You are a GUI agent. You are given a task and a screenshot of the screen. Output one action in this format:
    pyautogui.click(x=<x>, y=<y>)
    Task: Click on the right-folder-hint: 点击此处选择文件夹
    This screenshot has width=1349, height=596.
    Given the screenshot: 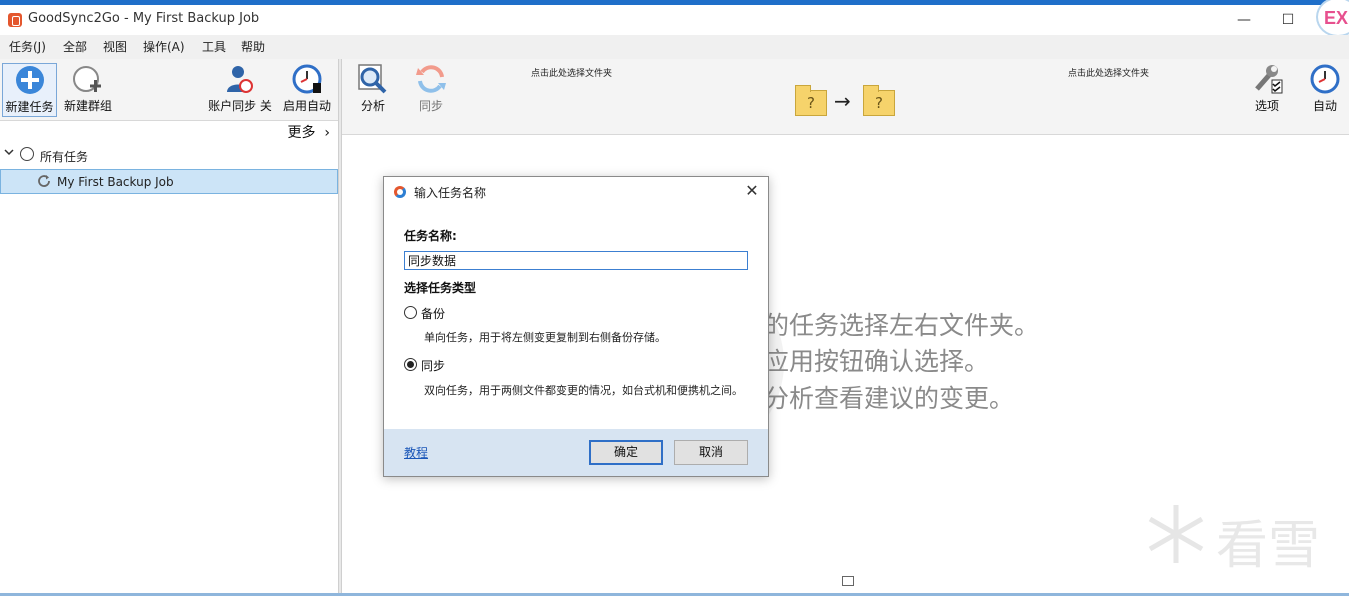 What is the action you would take?
    pyautogui.click(x=1108, y=72)
    